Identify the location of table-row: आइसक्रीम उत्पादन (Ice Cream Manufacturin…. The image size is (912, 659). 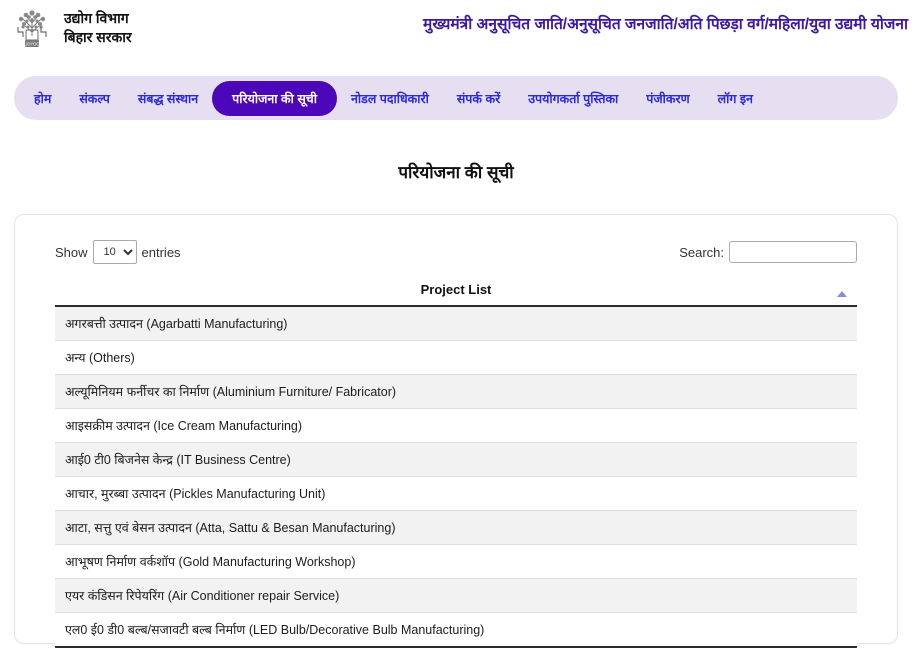
(456, 425).